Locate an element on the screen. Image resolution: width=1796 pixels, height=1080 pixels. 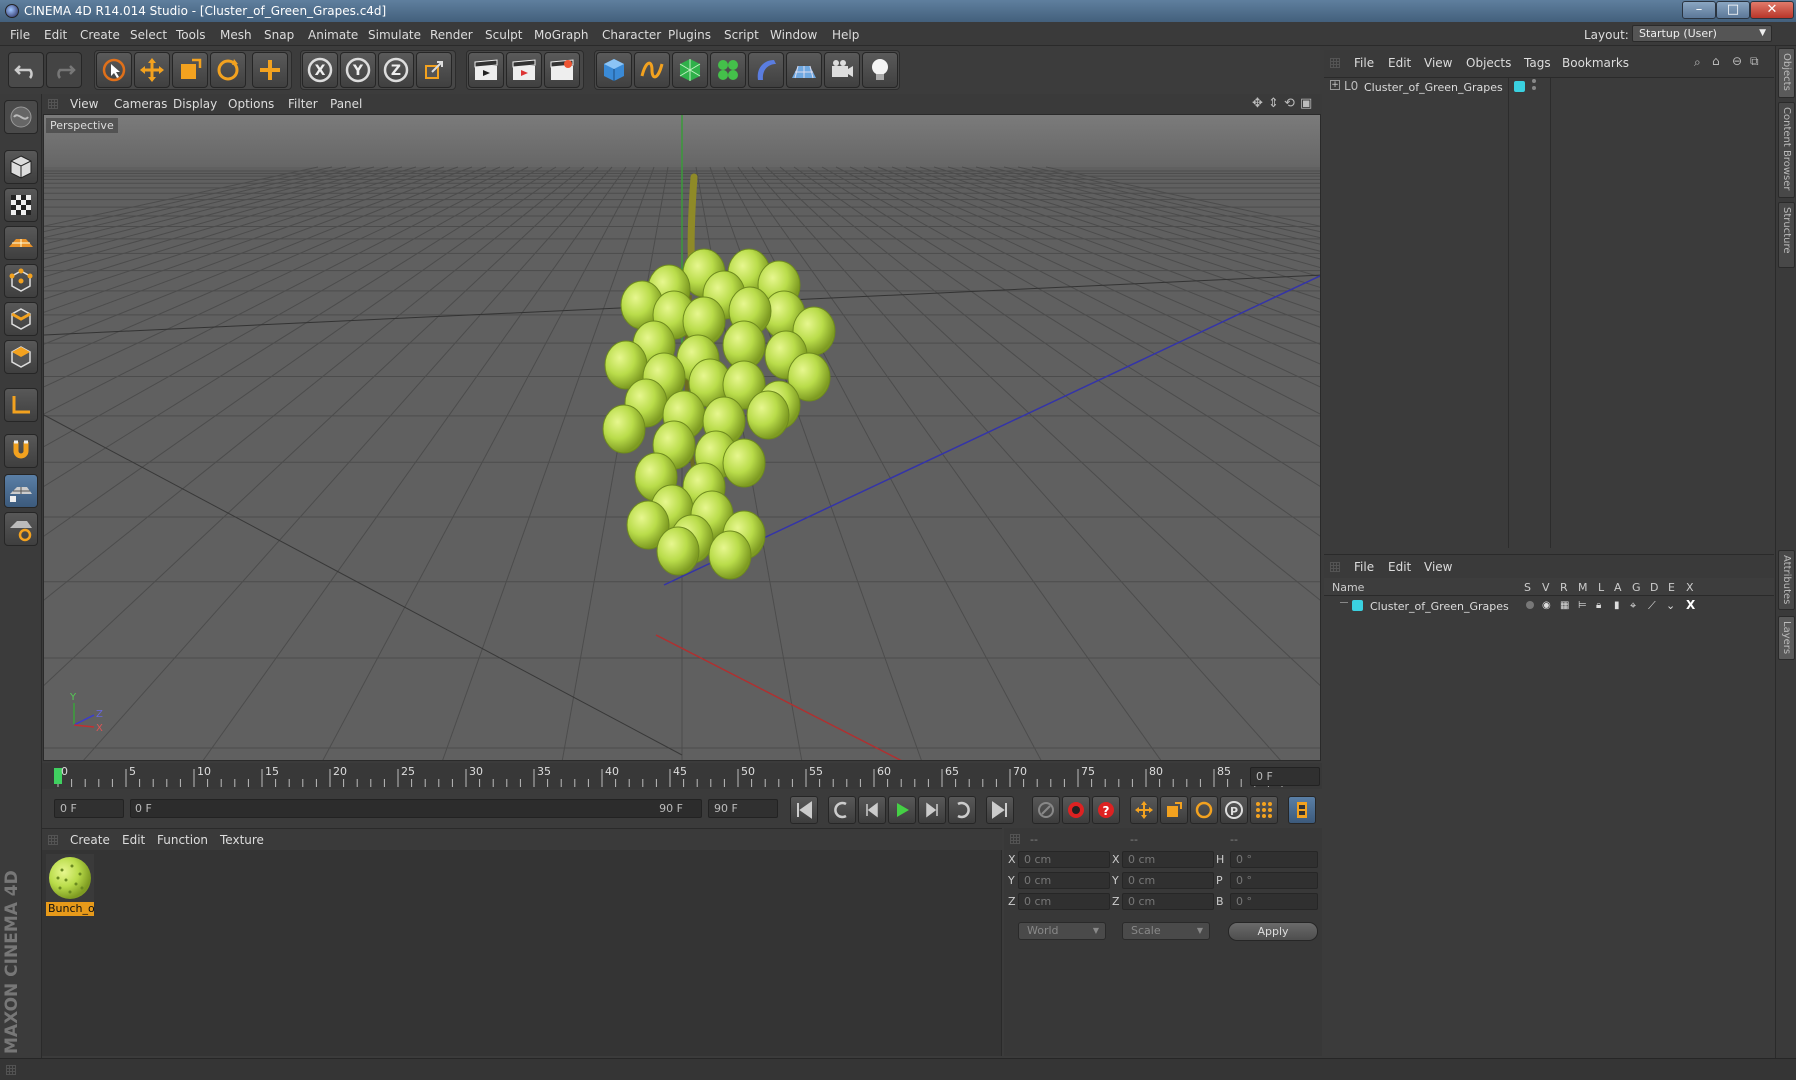
size-z-field: 0 cm is located at coordinates (1168, 901).